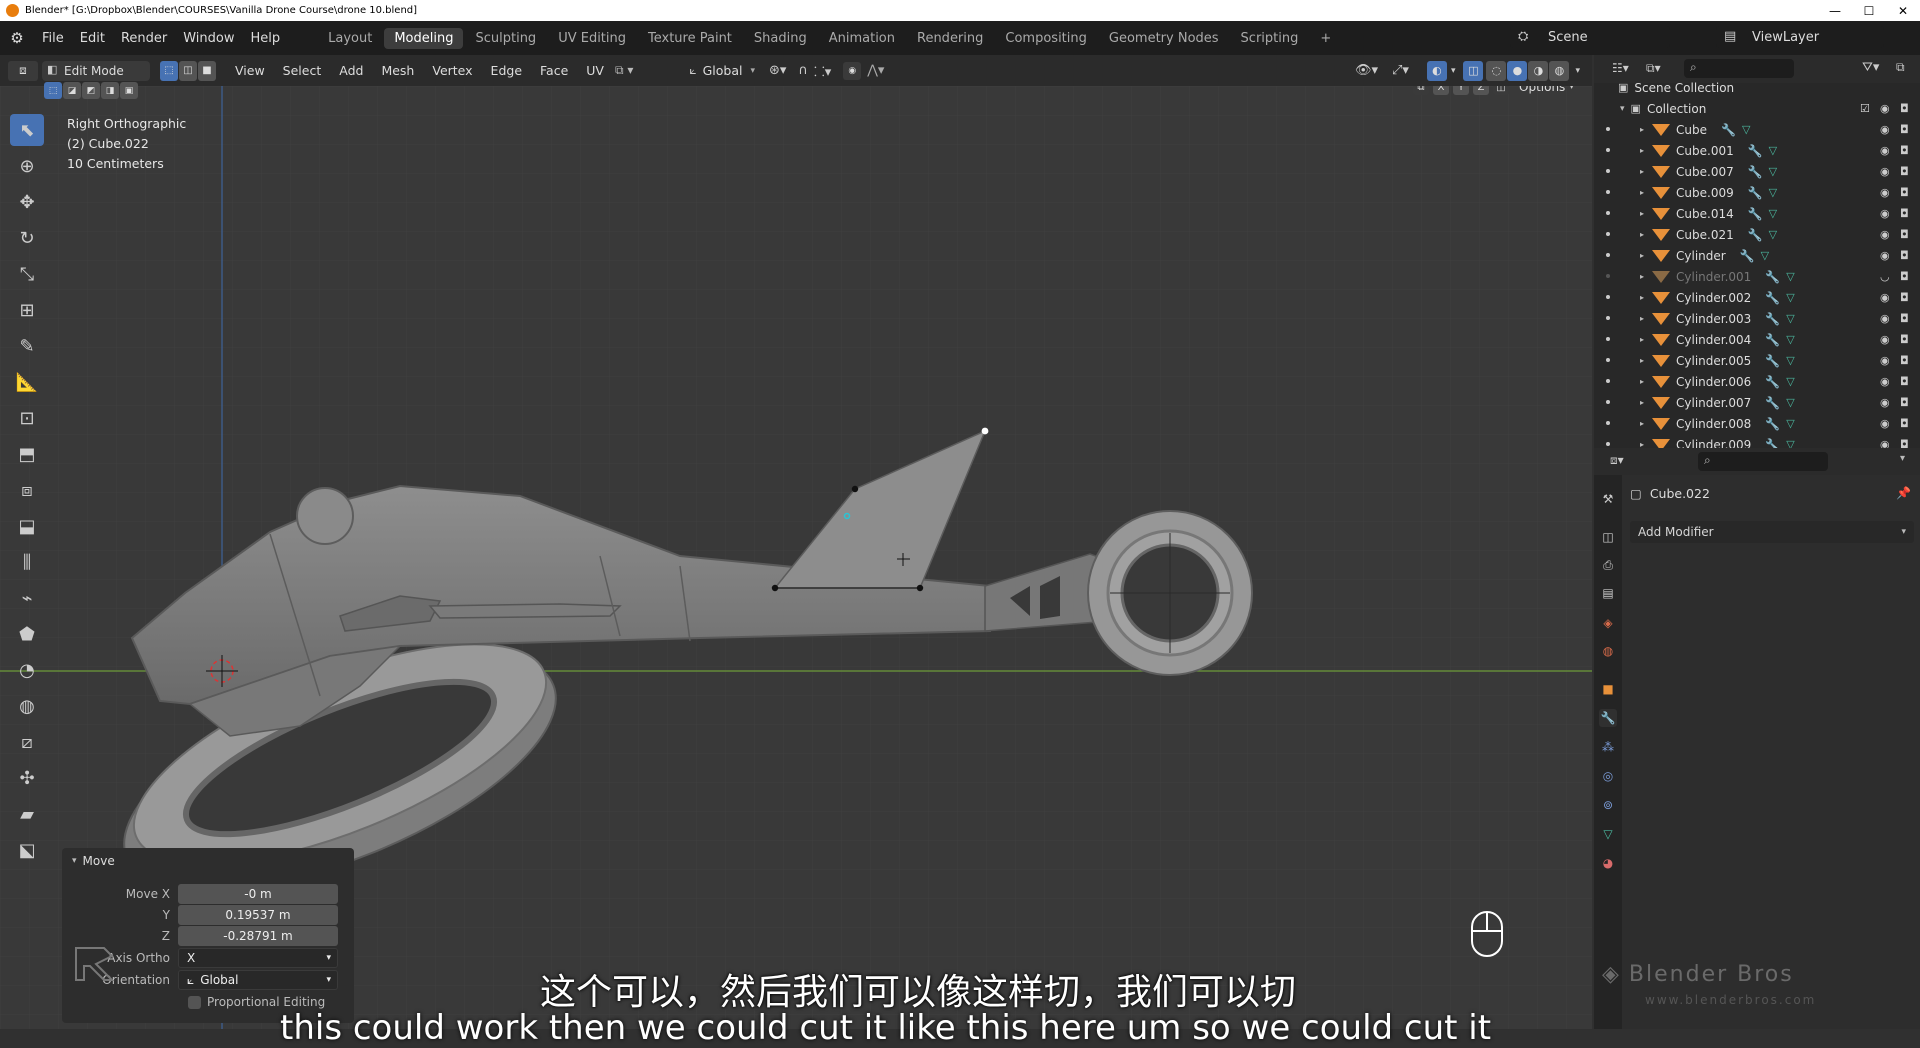 This screenshot has height=1048, width=1920. Describe the element at coordinates (1617, 460) in the screenshot. I see `properties-editor-icon: ⧈▾` at that location.